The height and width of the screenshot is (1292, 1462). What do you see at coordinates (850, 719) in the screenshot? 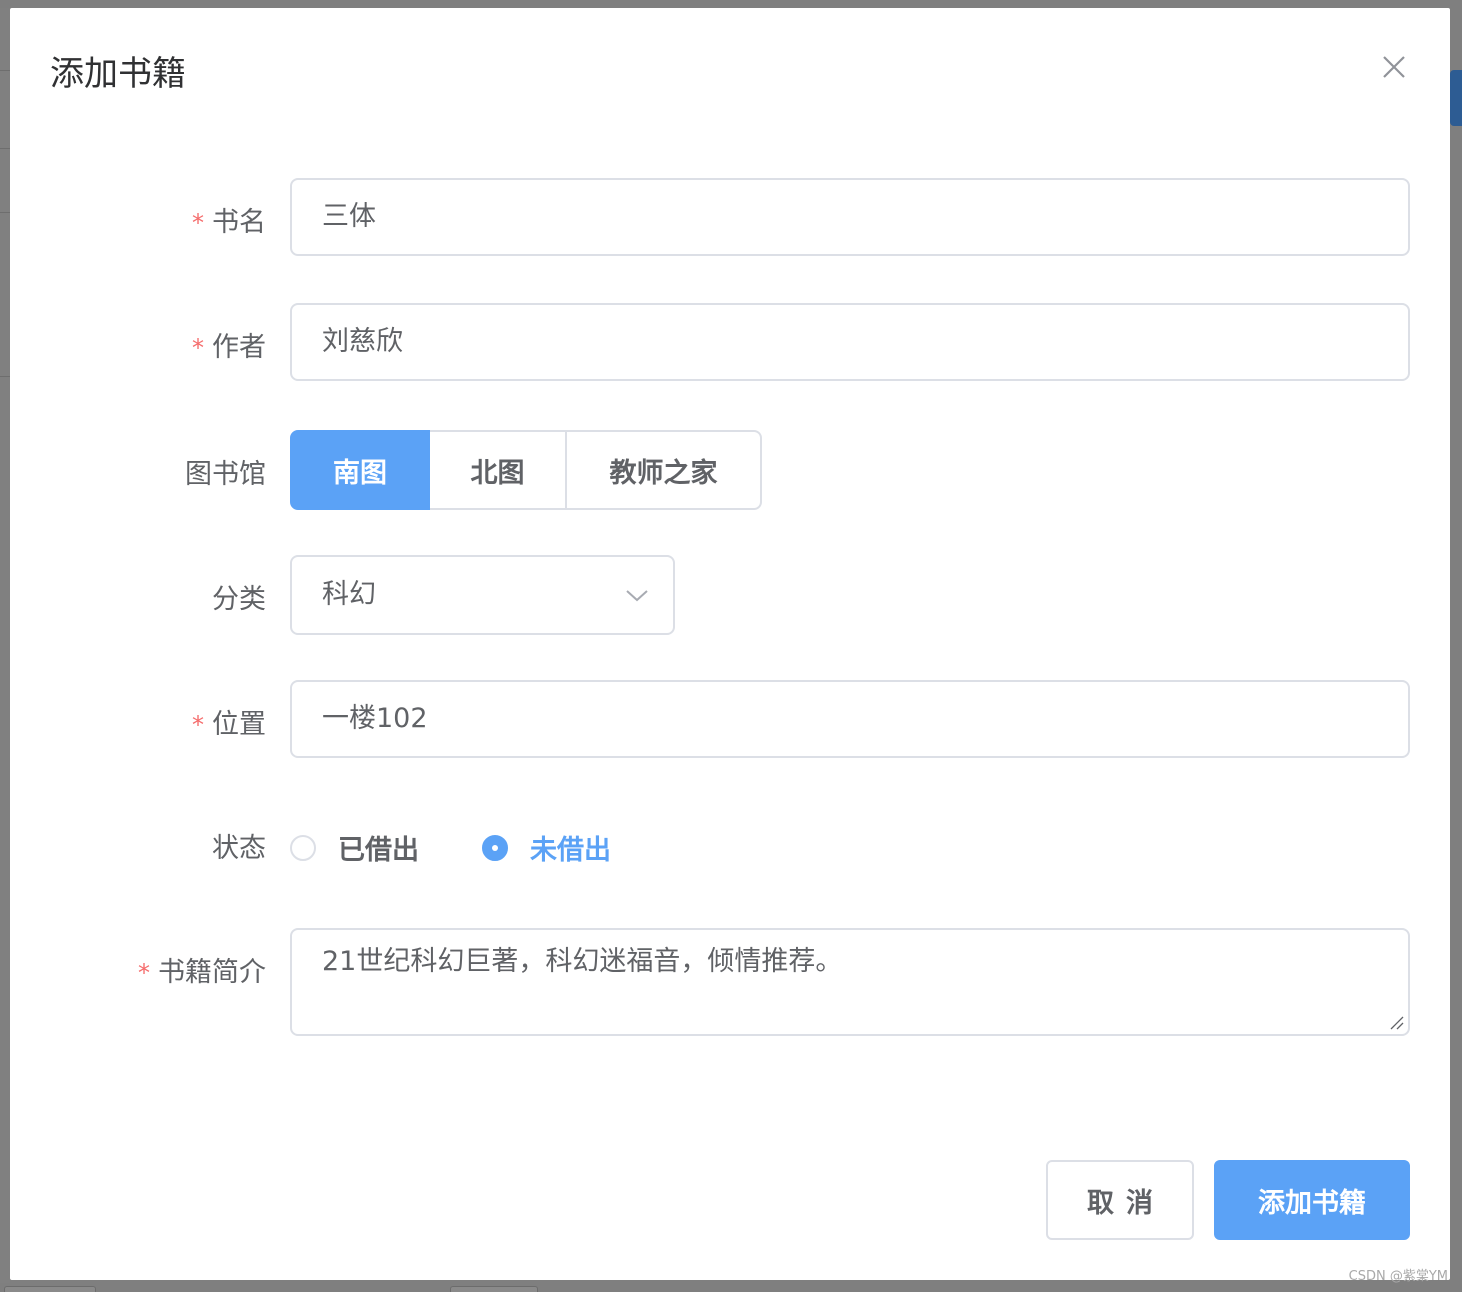
I see `location-input: 一楼102` at bounding box center [850, 719].